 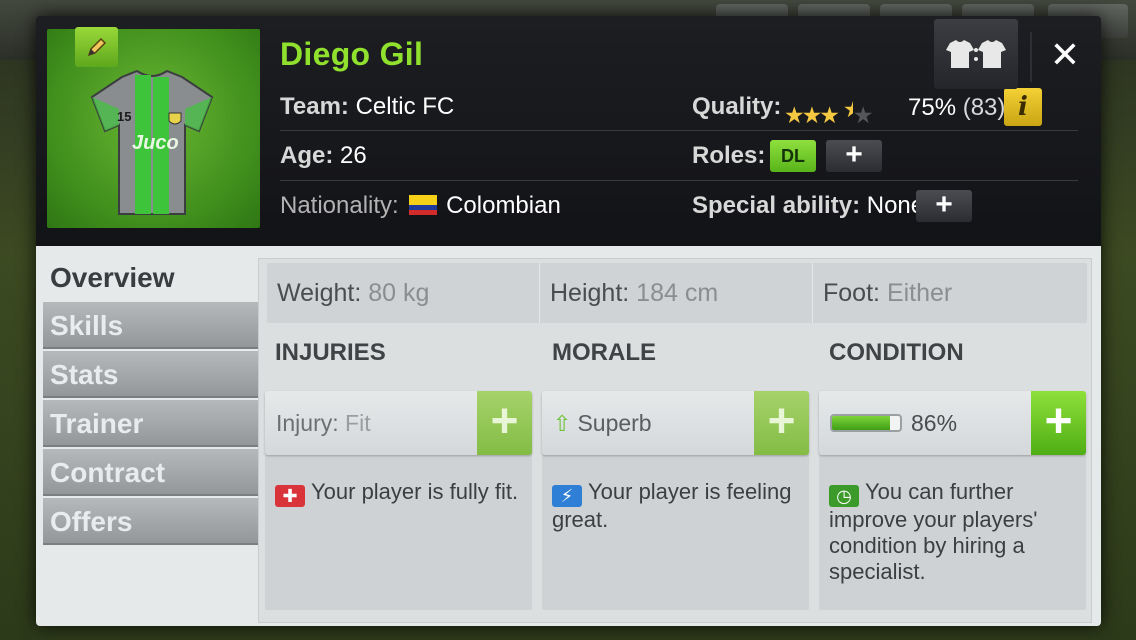 I want to click on condition-bar-fill, so click(x=861, y=423).